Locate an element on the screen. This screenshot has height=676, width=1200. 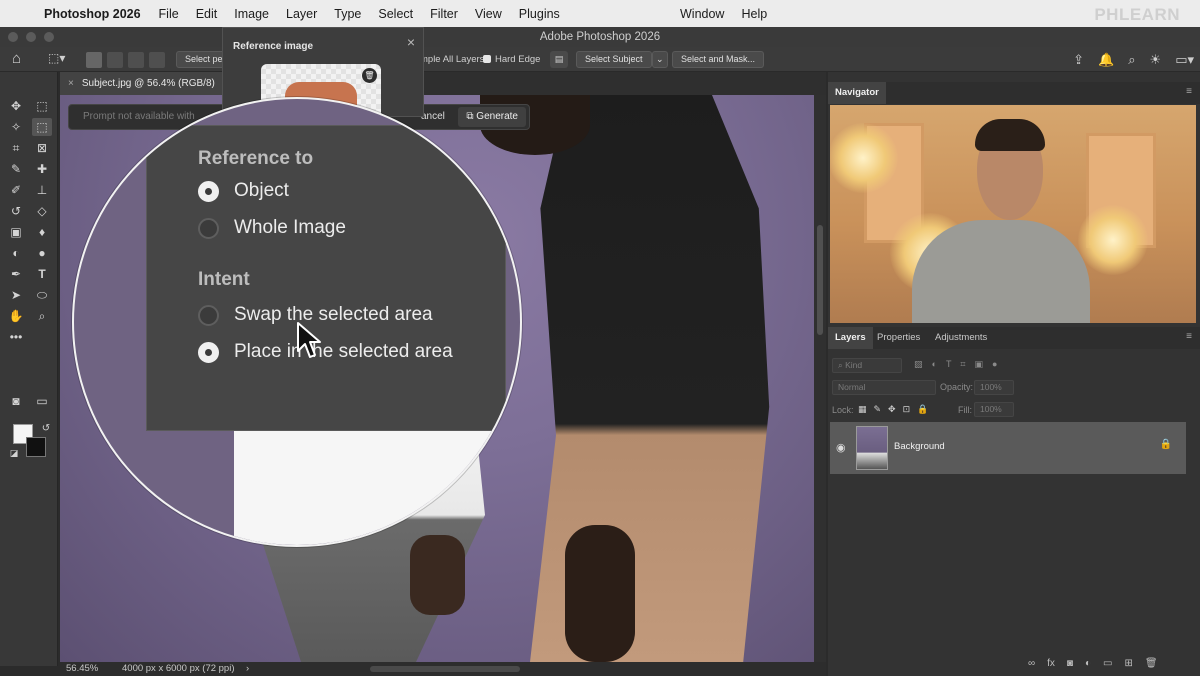
menu-plugins: Plugins is located at coordinates (539, 14).